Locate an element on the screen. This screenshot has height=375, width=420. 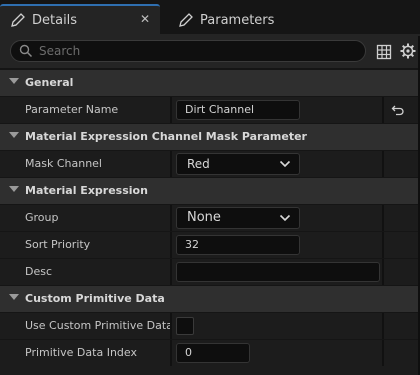
use-custom-primitive-data-checkbox is located at coordinates (185, 326).